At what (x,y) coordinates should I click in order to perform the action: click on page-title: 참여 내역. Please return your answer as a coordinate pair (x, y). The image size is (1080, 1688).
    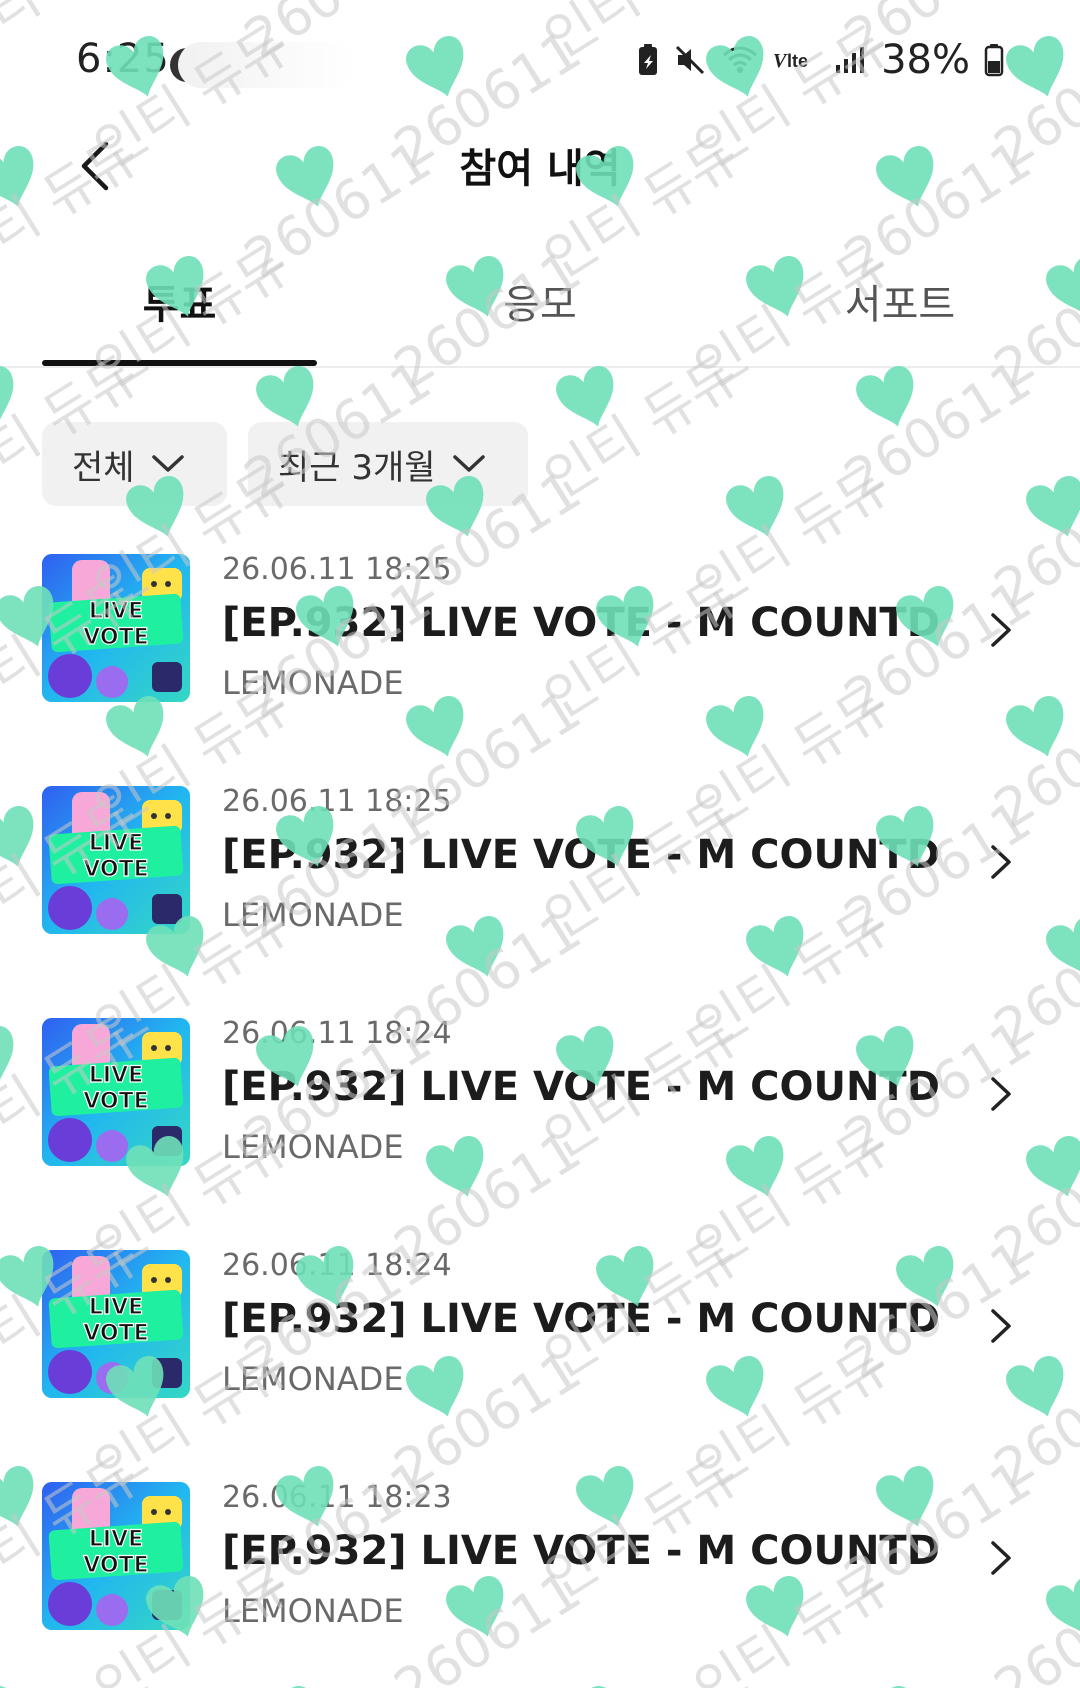
    Looking at the image, I should click on (540, 169).